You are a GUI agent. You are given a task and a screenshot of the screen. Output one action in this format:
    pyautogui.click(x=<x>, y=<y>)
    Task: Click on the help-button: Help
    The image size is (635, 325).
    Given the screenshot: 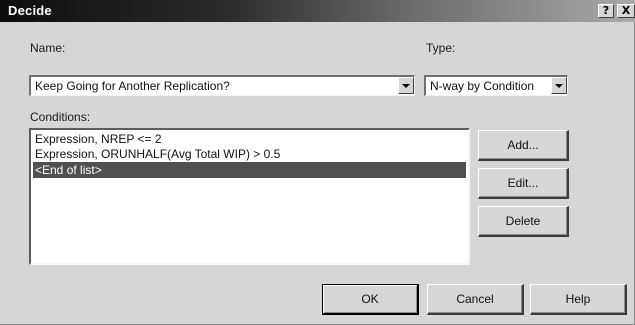 What is the action you would take?
    pyautogui.click(x=578, y=299)
    